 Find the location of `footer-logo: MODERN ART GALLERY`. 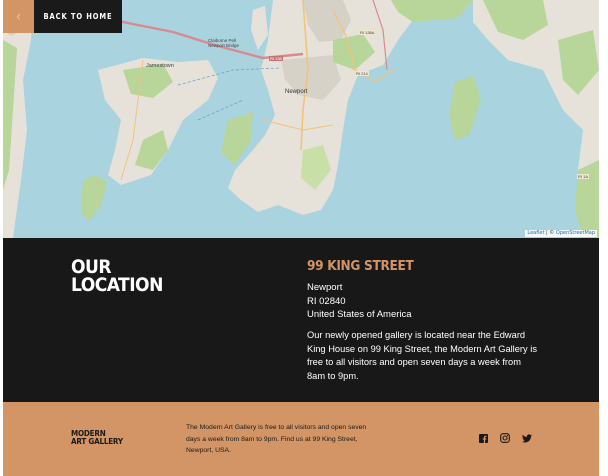

footer-logo: MODERN ART GALLERY is located at coordinates (97, 438).